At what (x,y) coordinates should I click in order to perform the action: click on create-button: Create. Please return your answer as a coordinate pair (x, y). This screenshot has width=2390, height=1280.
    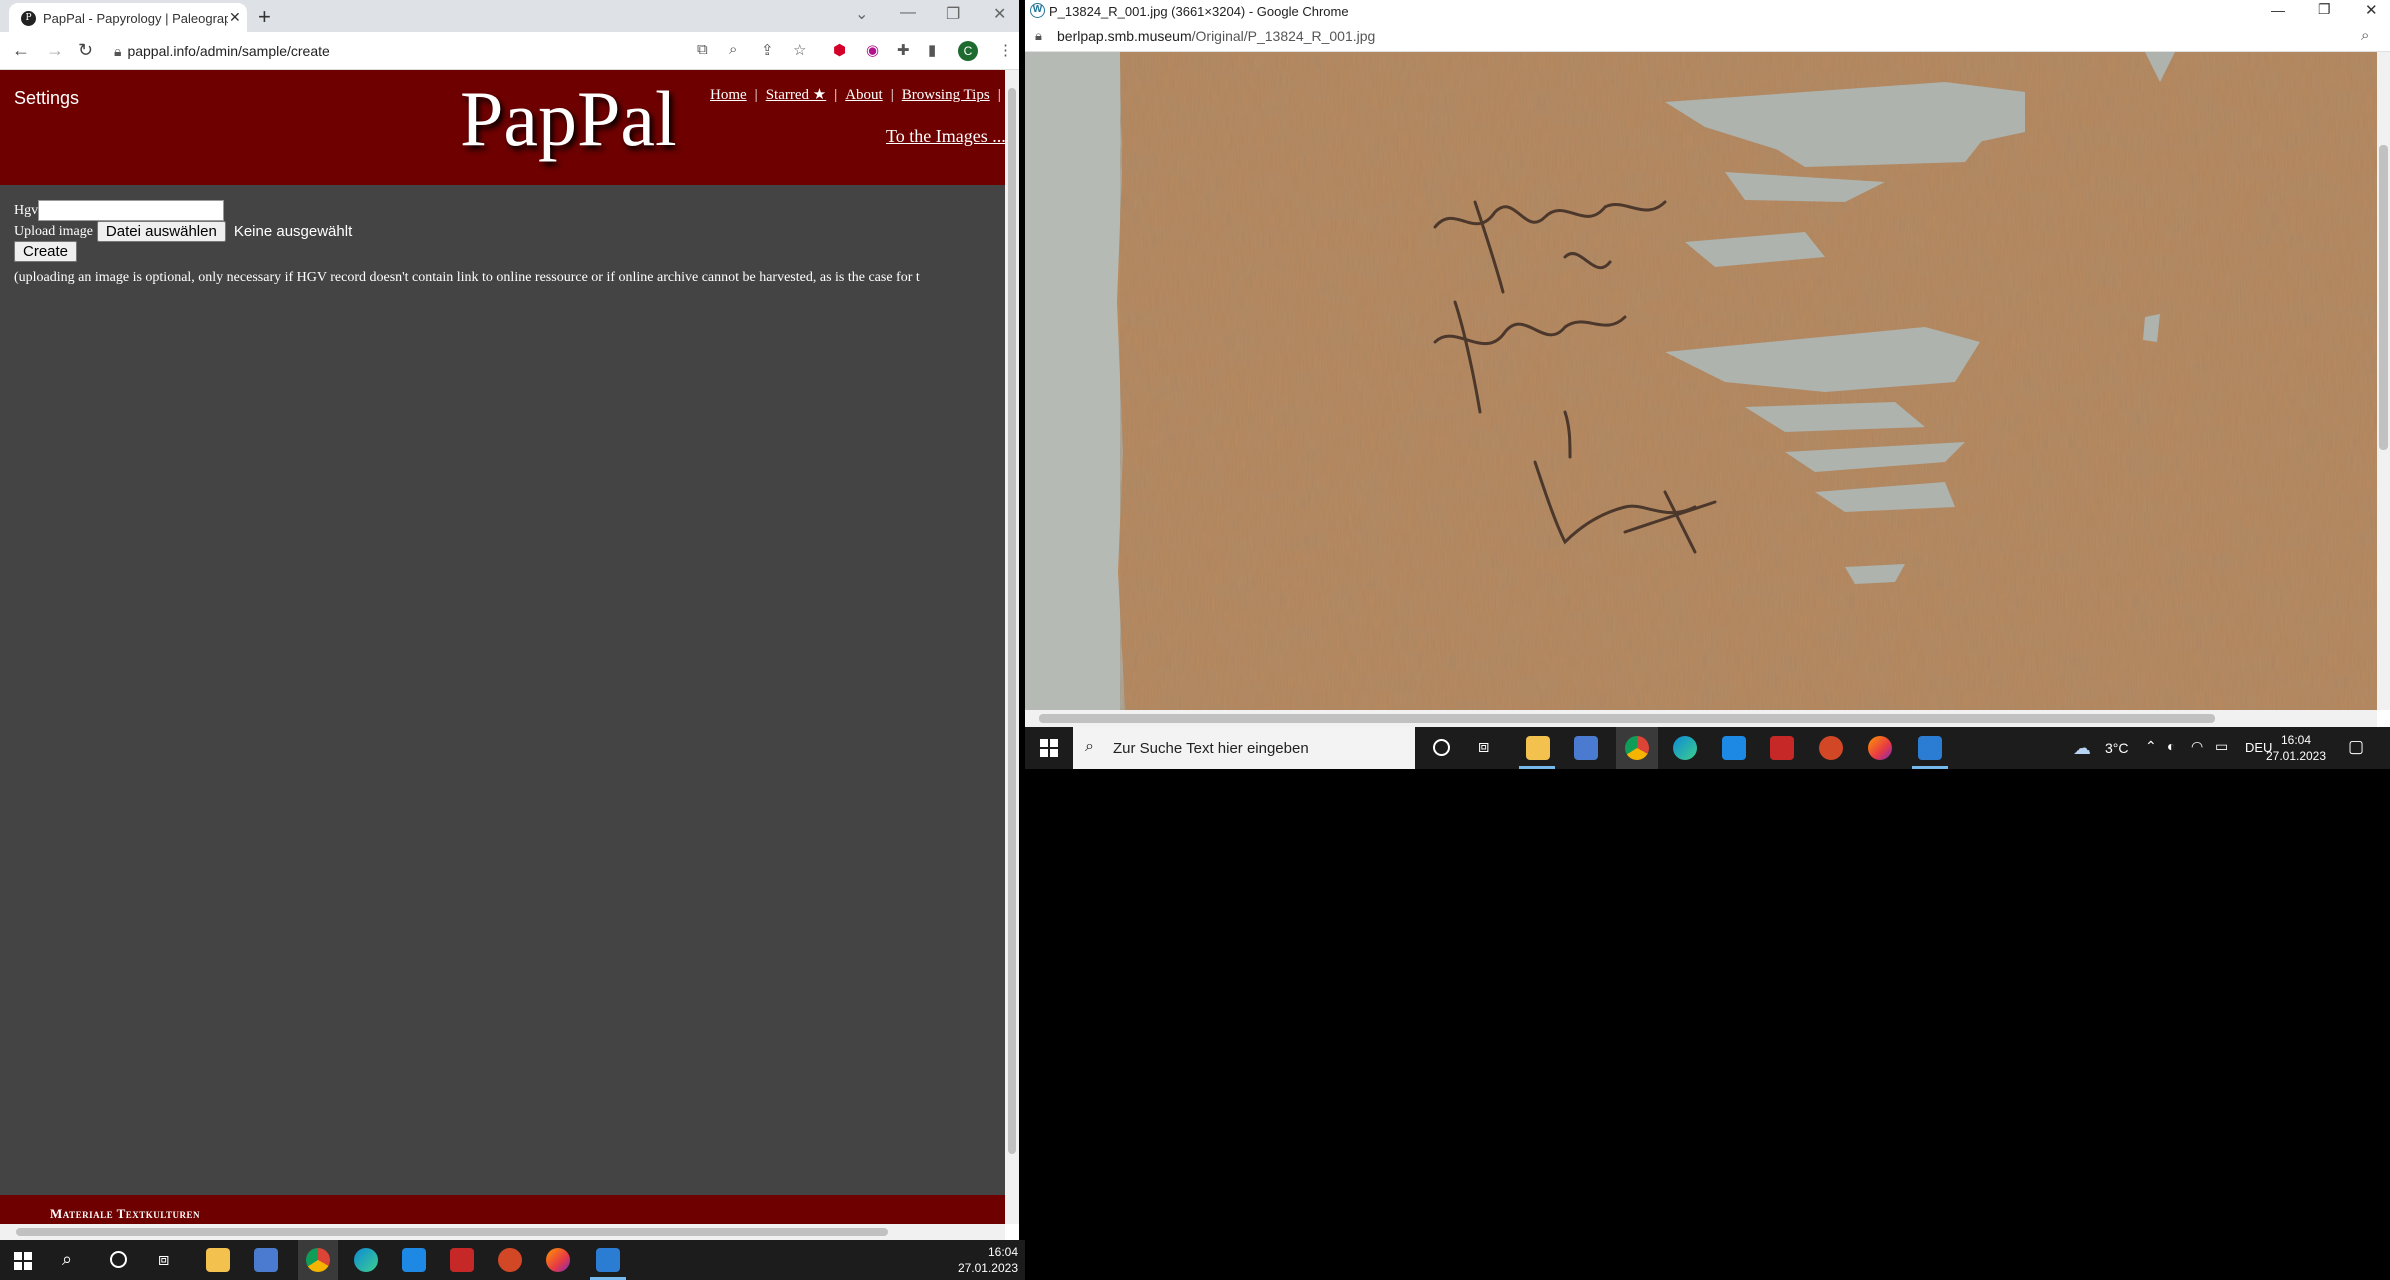
    Looking at the image, I should click on (46, 251).